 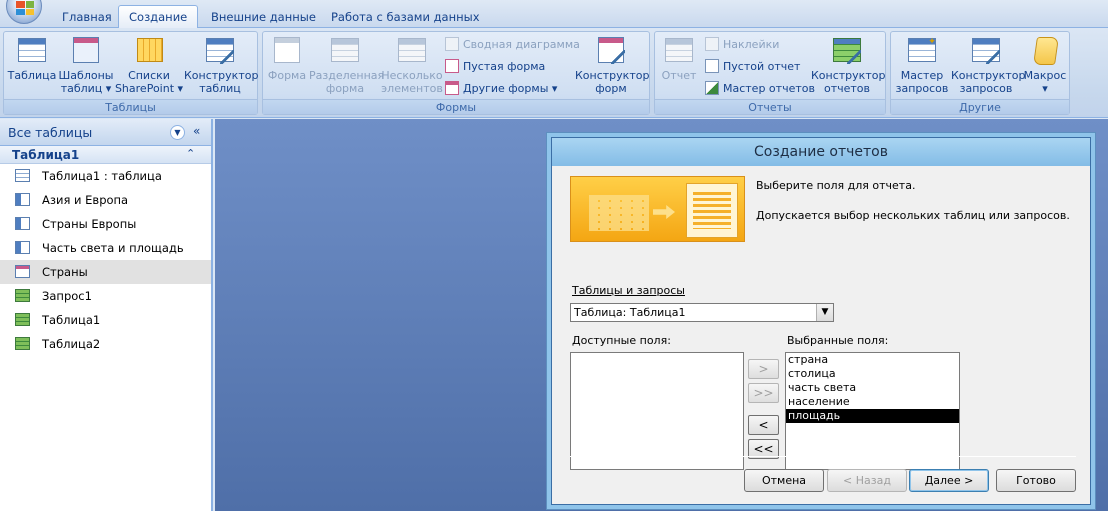 I want to click on wizard-banner-icon, so click(x=657, y=209).